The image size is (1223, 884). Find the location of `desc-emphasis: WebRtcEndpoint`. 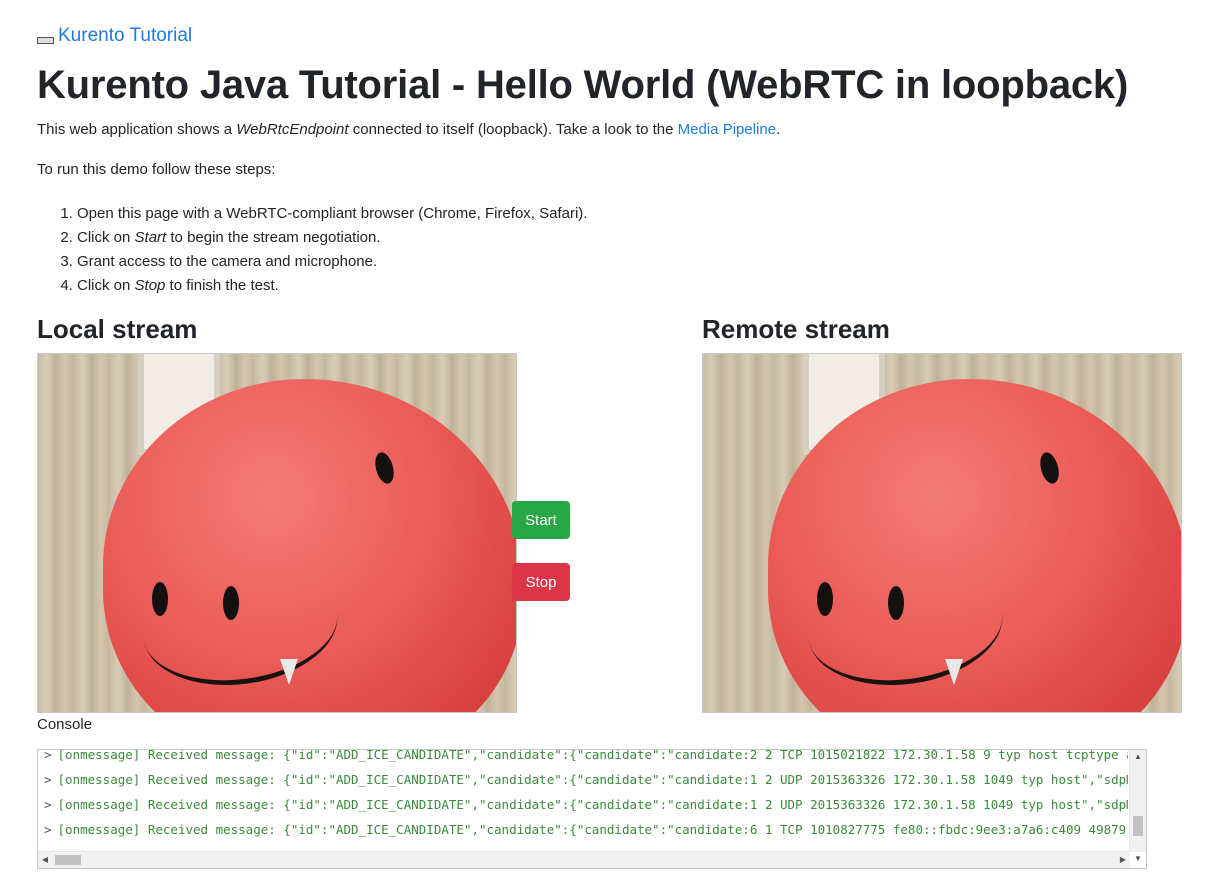

desc-emphasis: WebRtcEndpoint is located at coordinates (292, 129).